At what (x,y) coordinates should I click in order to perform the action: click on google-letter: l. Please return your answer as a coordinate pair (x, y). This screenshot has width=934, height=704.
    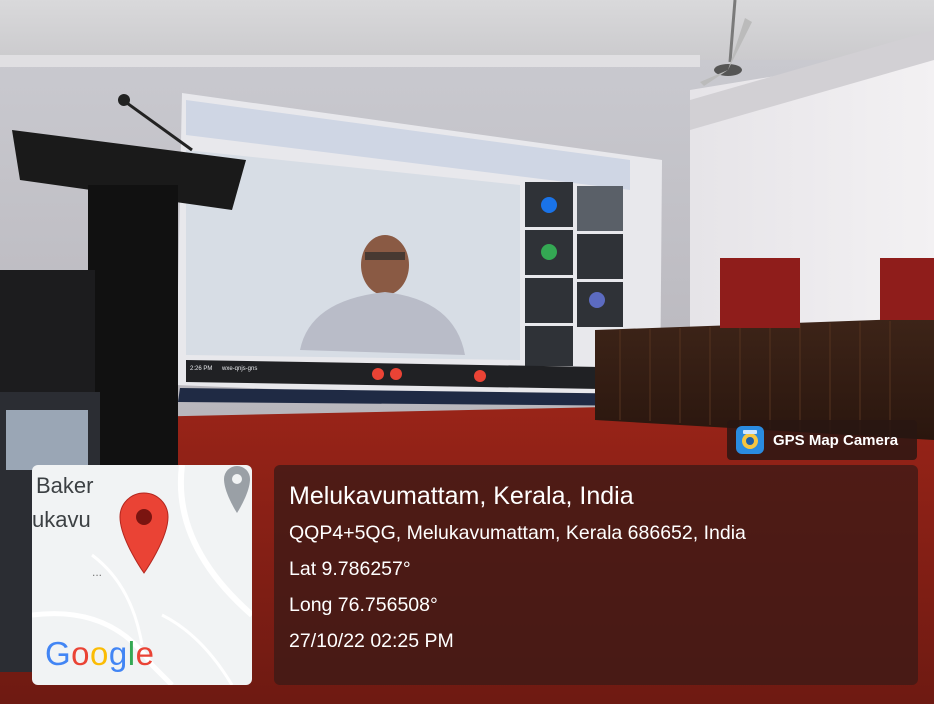
    Looking at the image, I should click on (131, 653).